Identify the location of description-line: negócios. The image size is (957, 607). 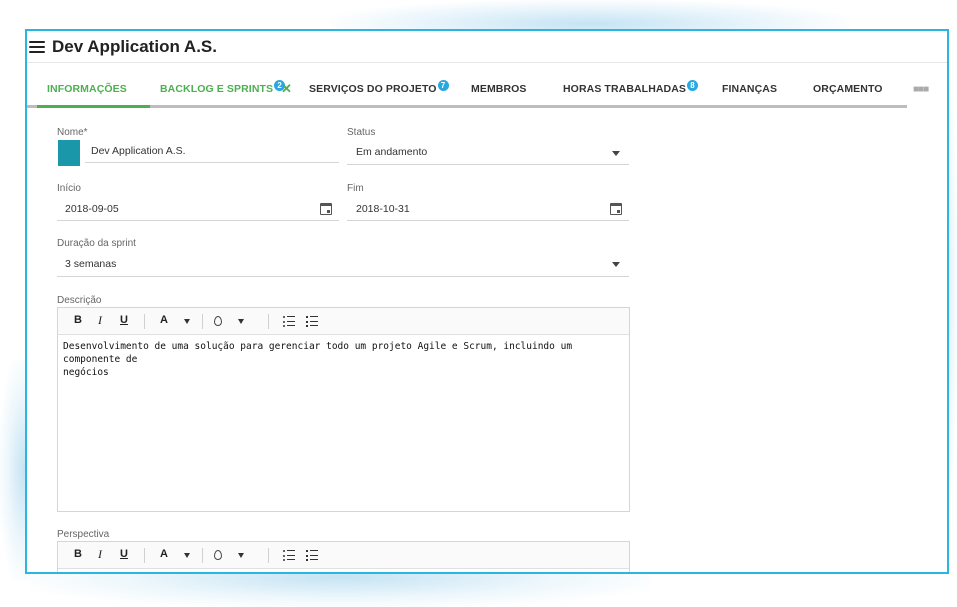
(86, 372).